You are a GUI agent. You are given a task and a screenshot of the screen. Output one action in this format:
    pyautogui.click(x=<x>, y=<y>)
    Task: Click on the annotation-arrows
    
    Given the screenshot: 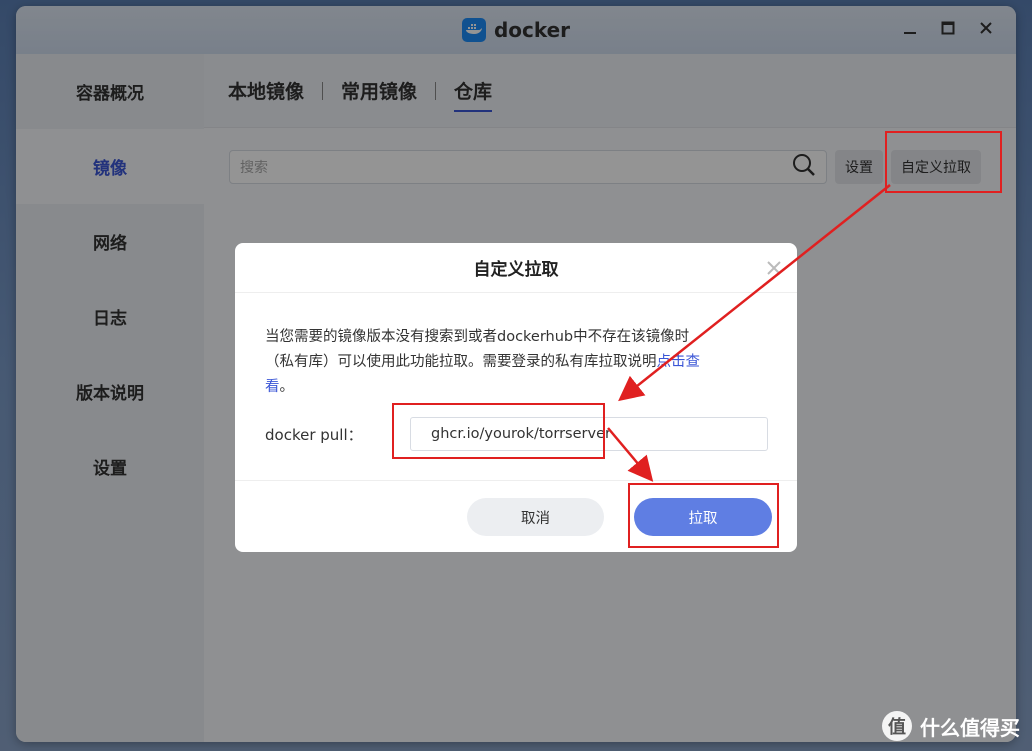 What is the action you would take?
    pyautogui.click(x=749, y=333)
    